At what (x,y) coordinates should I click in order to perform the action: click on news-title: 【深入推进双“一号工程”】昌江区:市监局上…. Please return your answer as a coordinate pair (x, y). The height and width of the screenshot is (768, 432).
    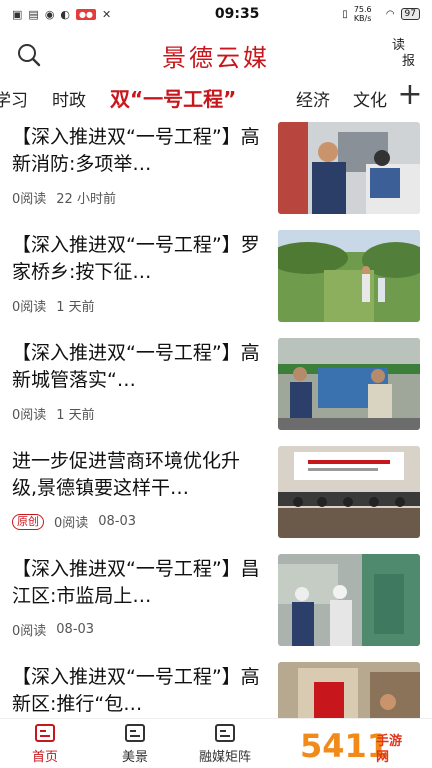
    Looking at the image, I should click on (136, 582).